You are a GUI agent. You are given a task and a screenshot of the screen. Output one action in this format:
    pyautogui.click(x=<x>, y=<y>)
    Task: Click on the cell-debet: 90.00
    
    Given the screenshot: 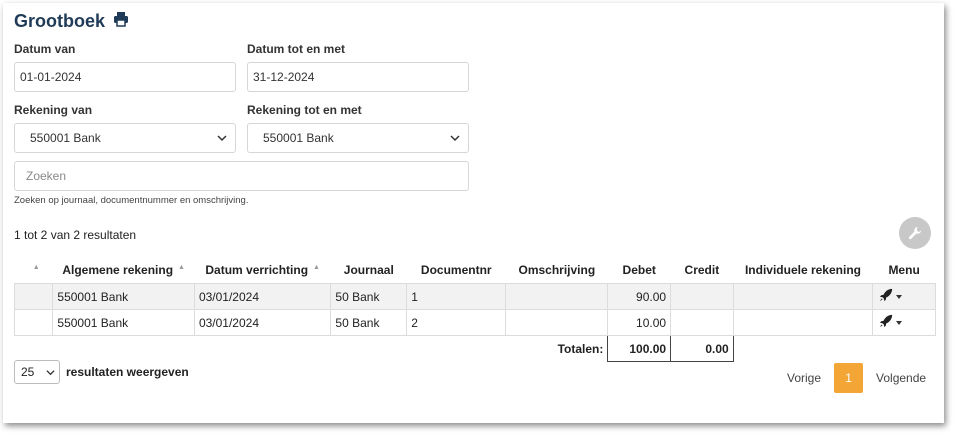 What is the action you would take?
    pyautogui.click(x=639, y=296)
    